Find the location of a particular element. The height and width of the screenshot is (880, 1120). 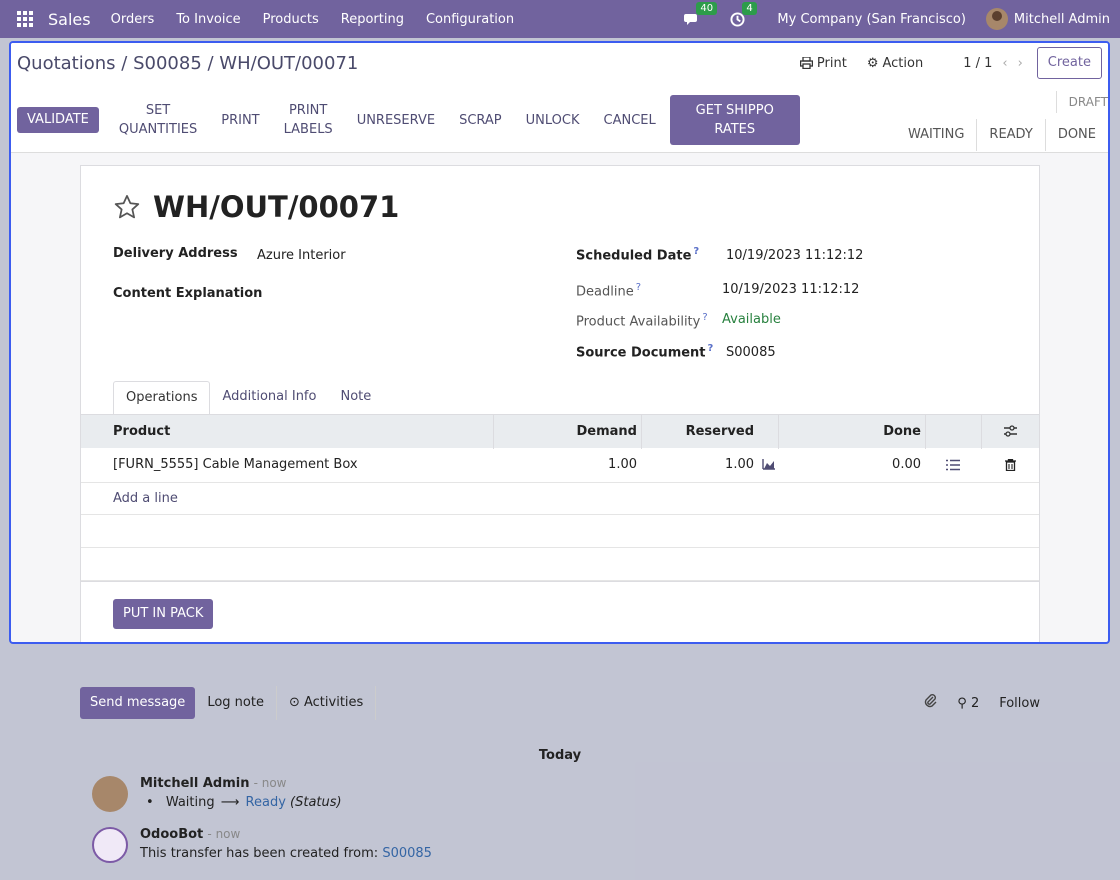

activities-button: ⊙ Activities is located at coordinates (327, 703).